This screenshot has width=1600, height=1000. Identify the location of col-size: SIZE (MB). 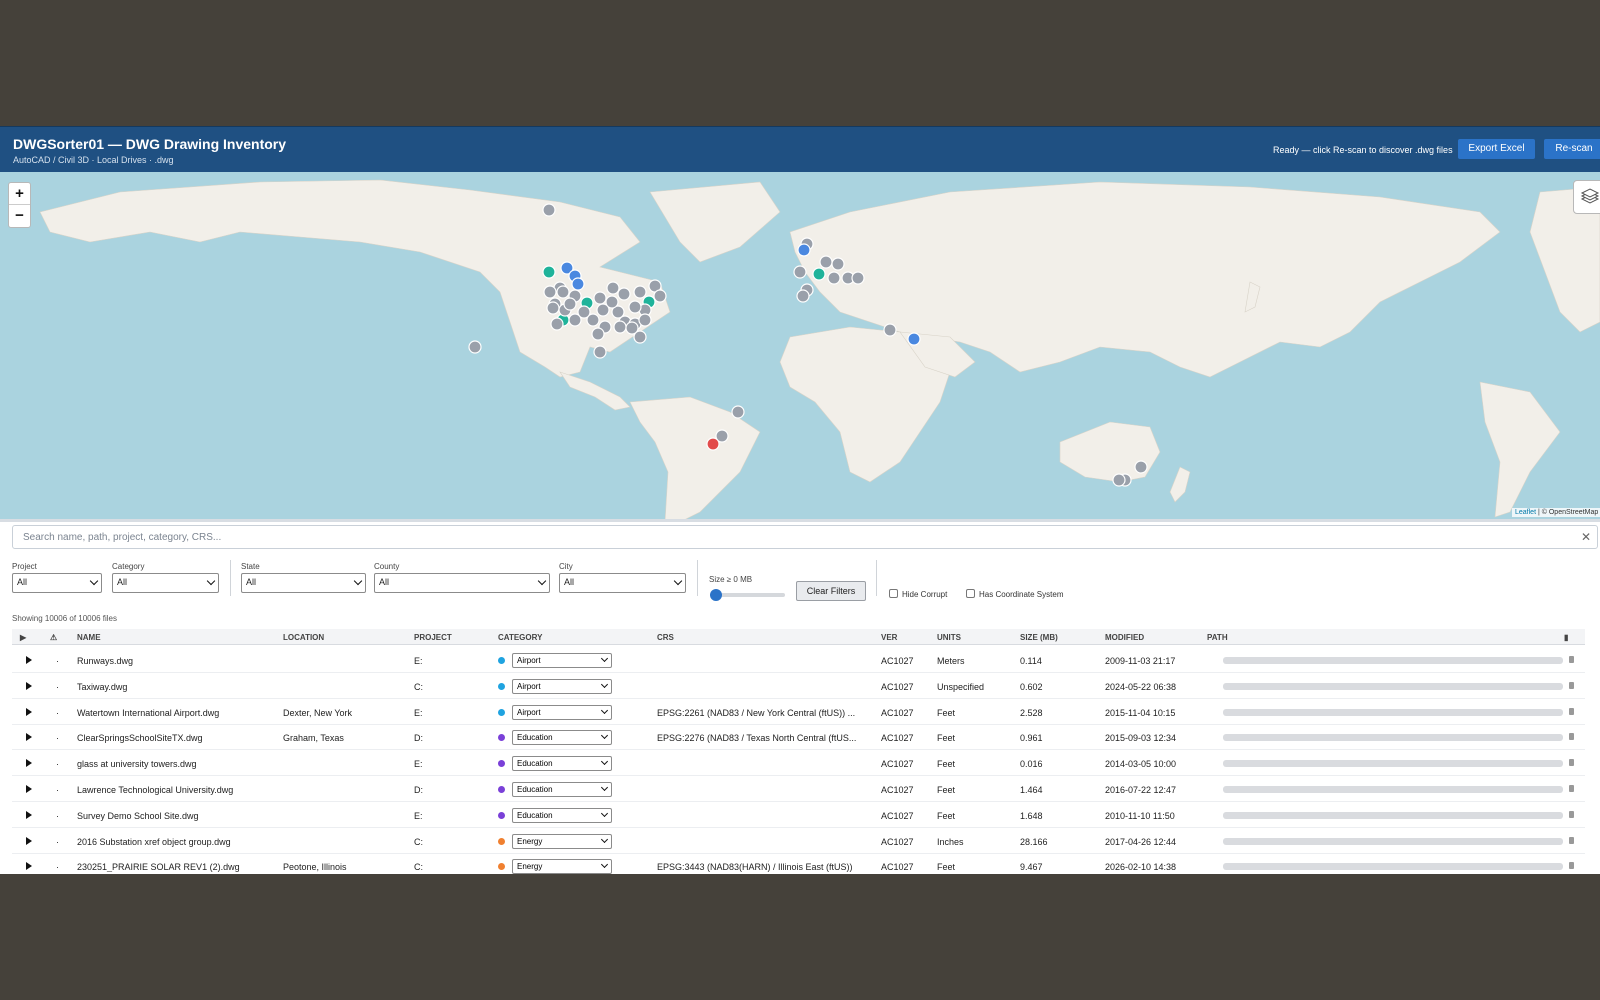
(1039, 637).